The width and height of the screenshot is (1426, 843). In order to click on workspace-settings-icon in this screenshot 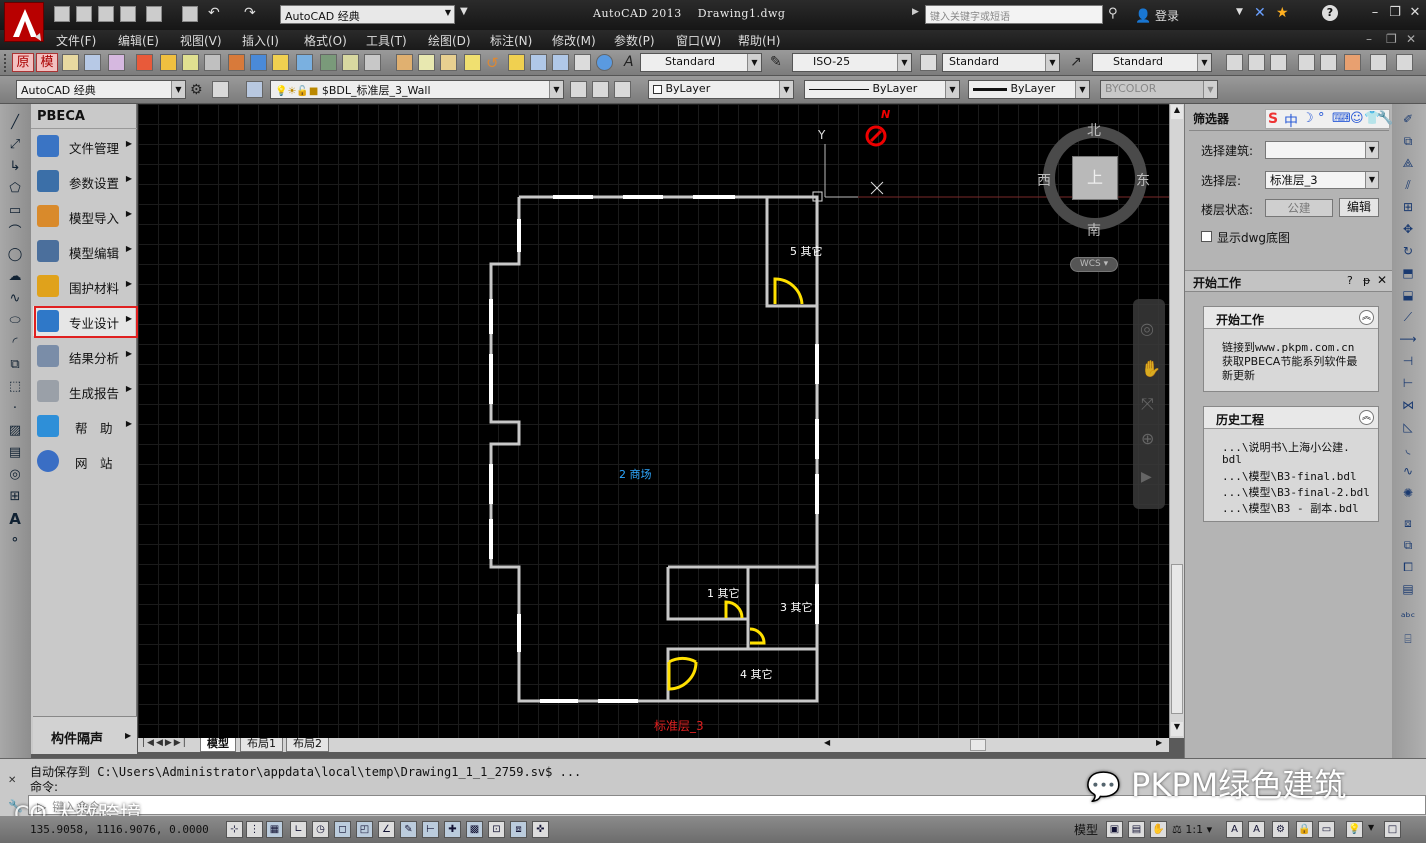, I will do `click(220, 89)`.